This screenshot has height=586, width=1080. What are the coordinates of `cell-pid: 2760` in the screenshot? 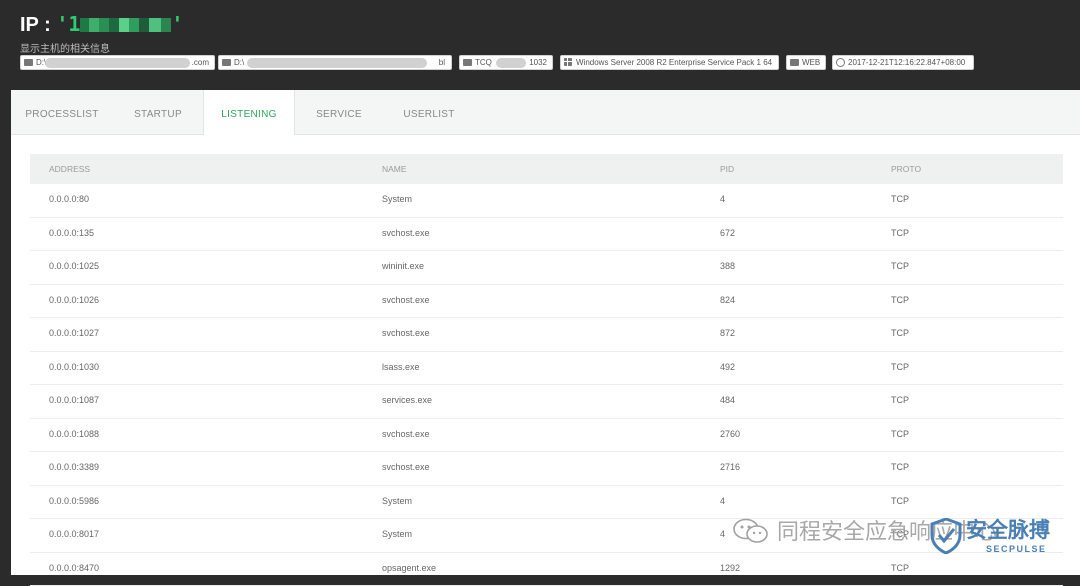 It's located at (730, 434).